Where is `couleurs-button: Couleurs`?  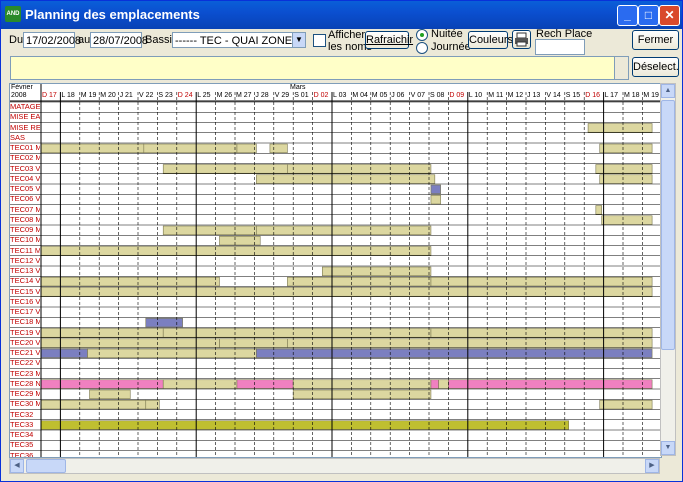
couleurs-button: Couleurs is located at coordinates (490, 40).